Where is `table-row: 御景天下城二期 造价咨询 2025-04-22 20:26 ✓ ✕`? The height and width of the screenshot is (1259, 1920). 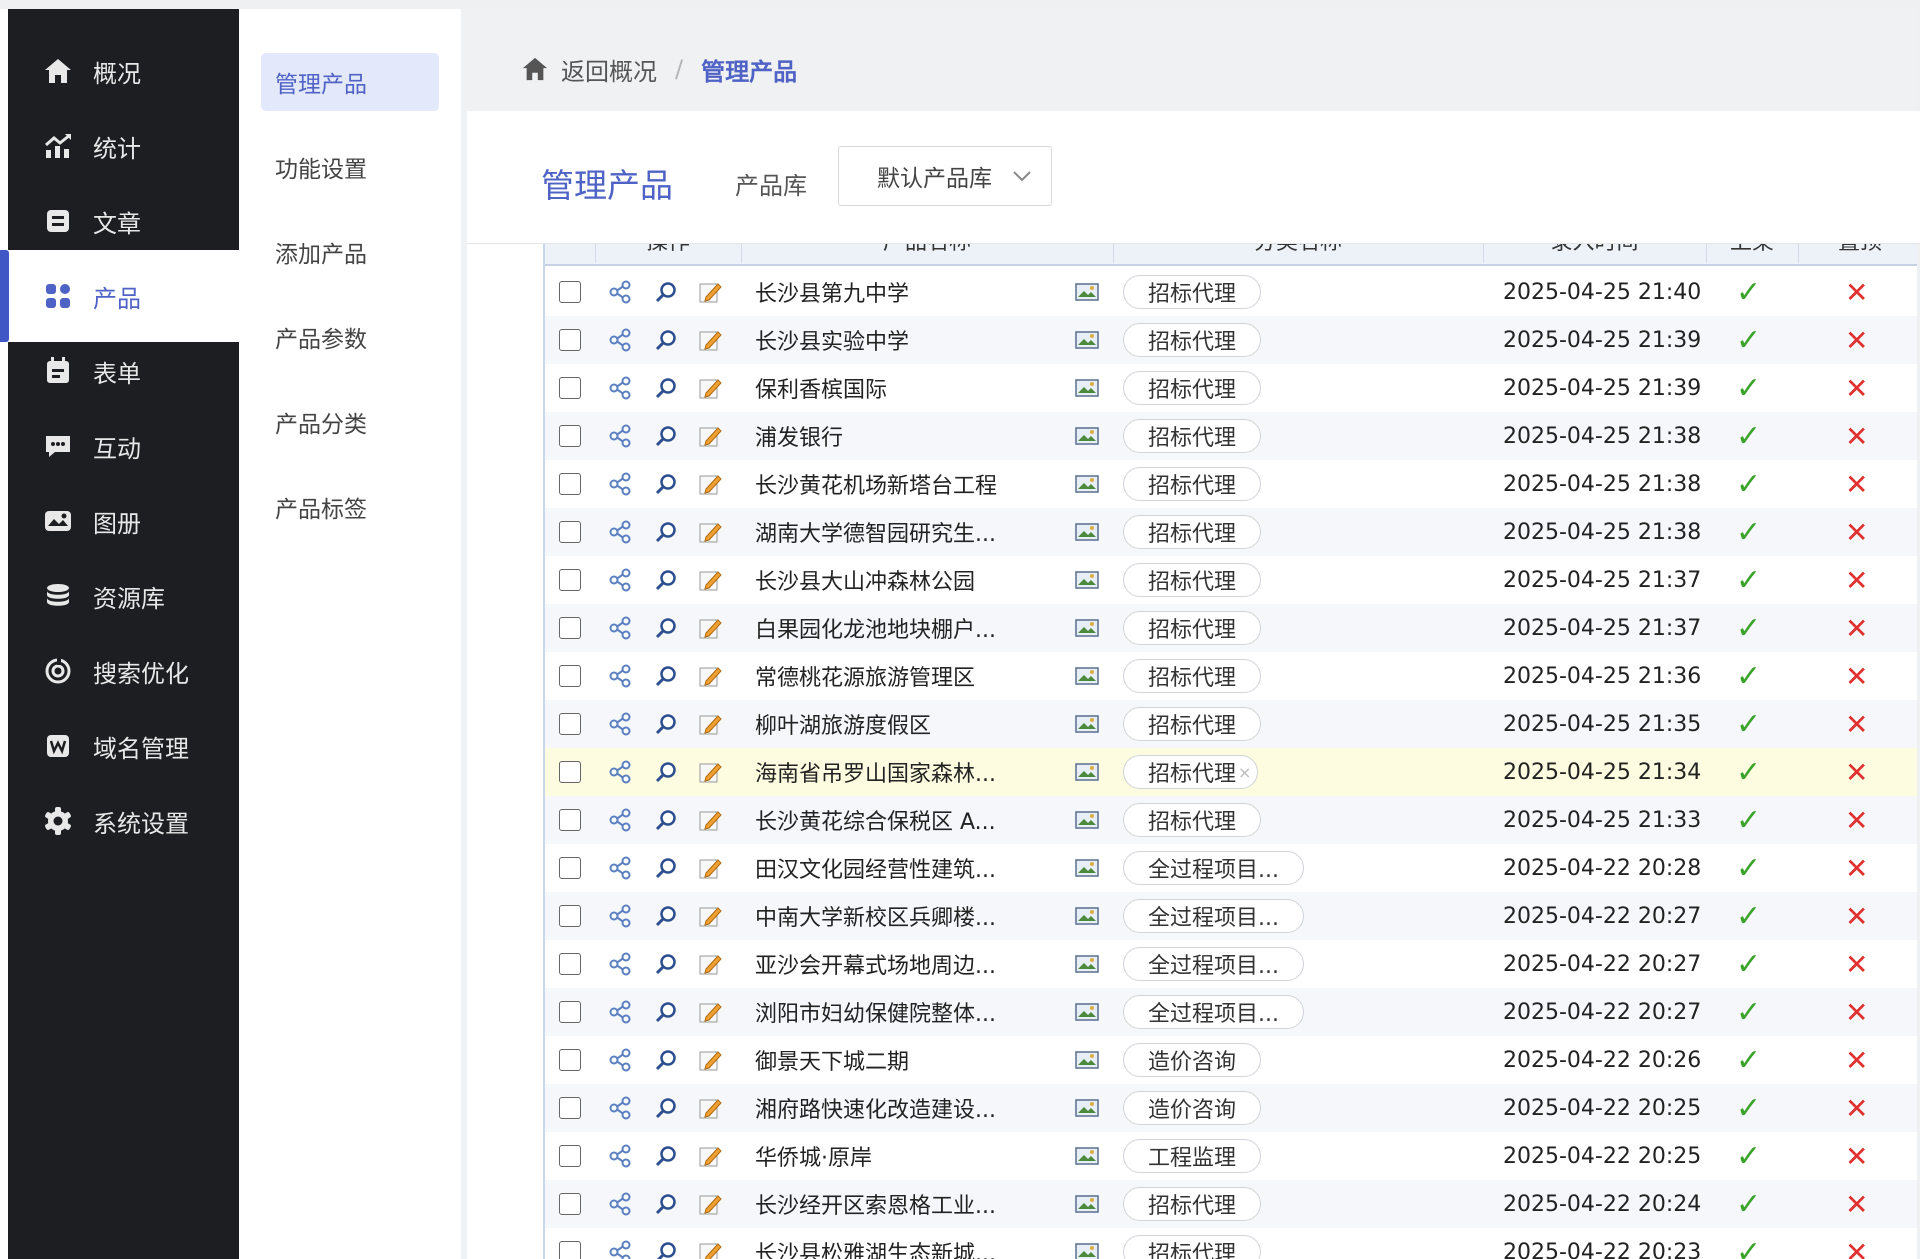
table-row: 御景天下城二期 造价咨询 2025-04-22 20:26 ✓ ✕ is located at coordinates (1232, 1060).